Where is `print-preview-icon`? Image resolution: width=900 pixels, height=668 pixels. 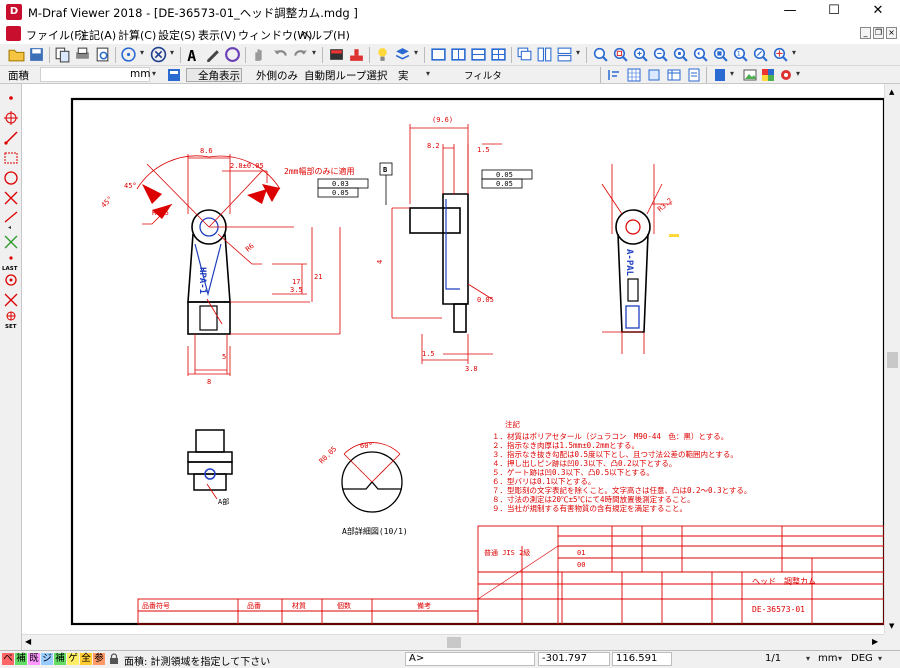 print-preview-icon is located at coordinates (102, 54).